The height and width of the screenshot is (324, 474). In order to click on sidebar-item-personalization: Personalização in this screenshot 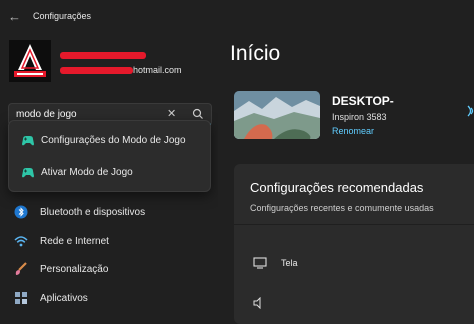, I will do `click(109, 269)`.